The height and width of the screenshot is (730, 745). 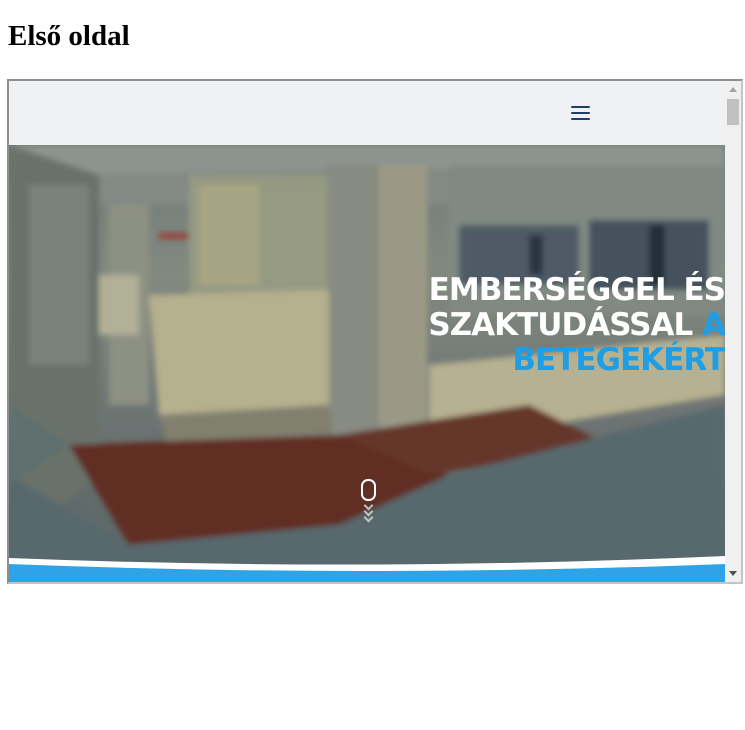 I want to click on page-title: Első oldal, so click(x=69, y=36).